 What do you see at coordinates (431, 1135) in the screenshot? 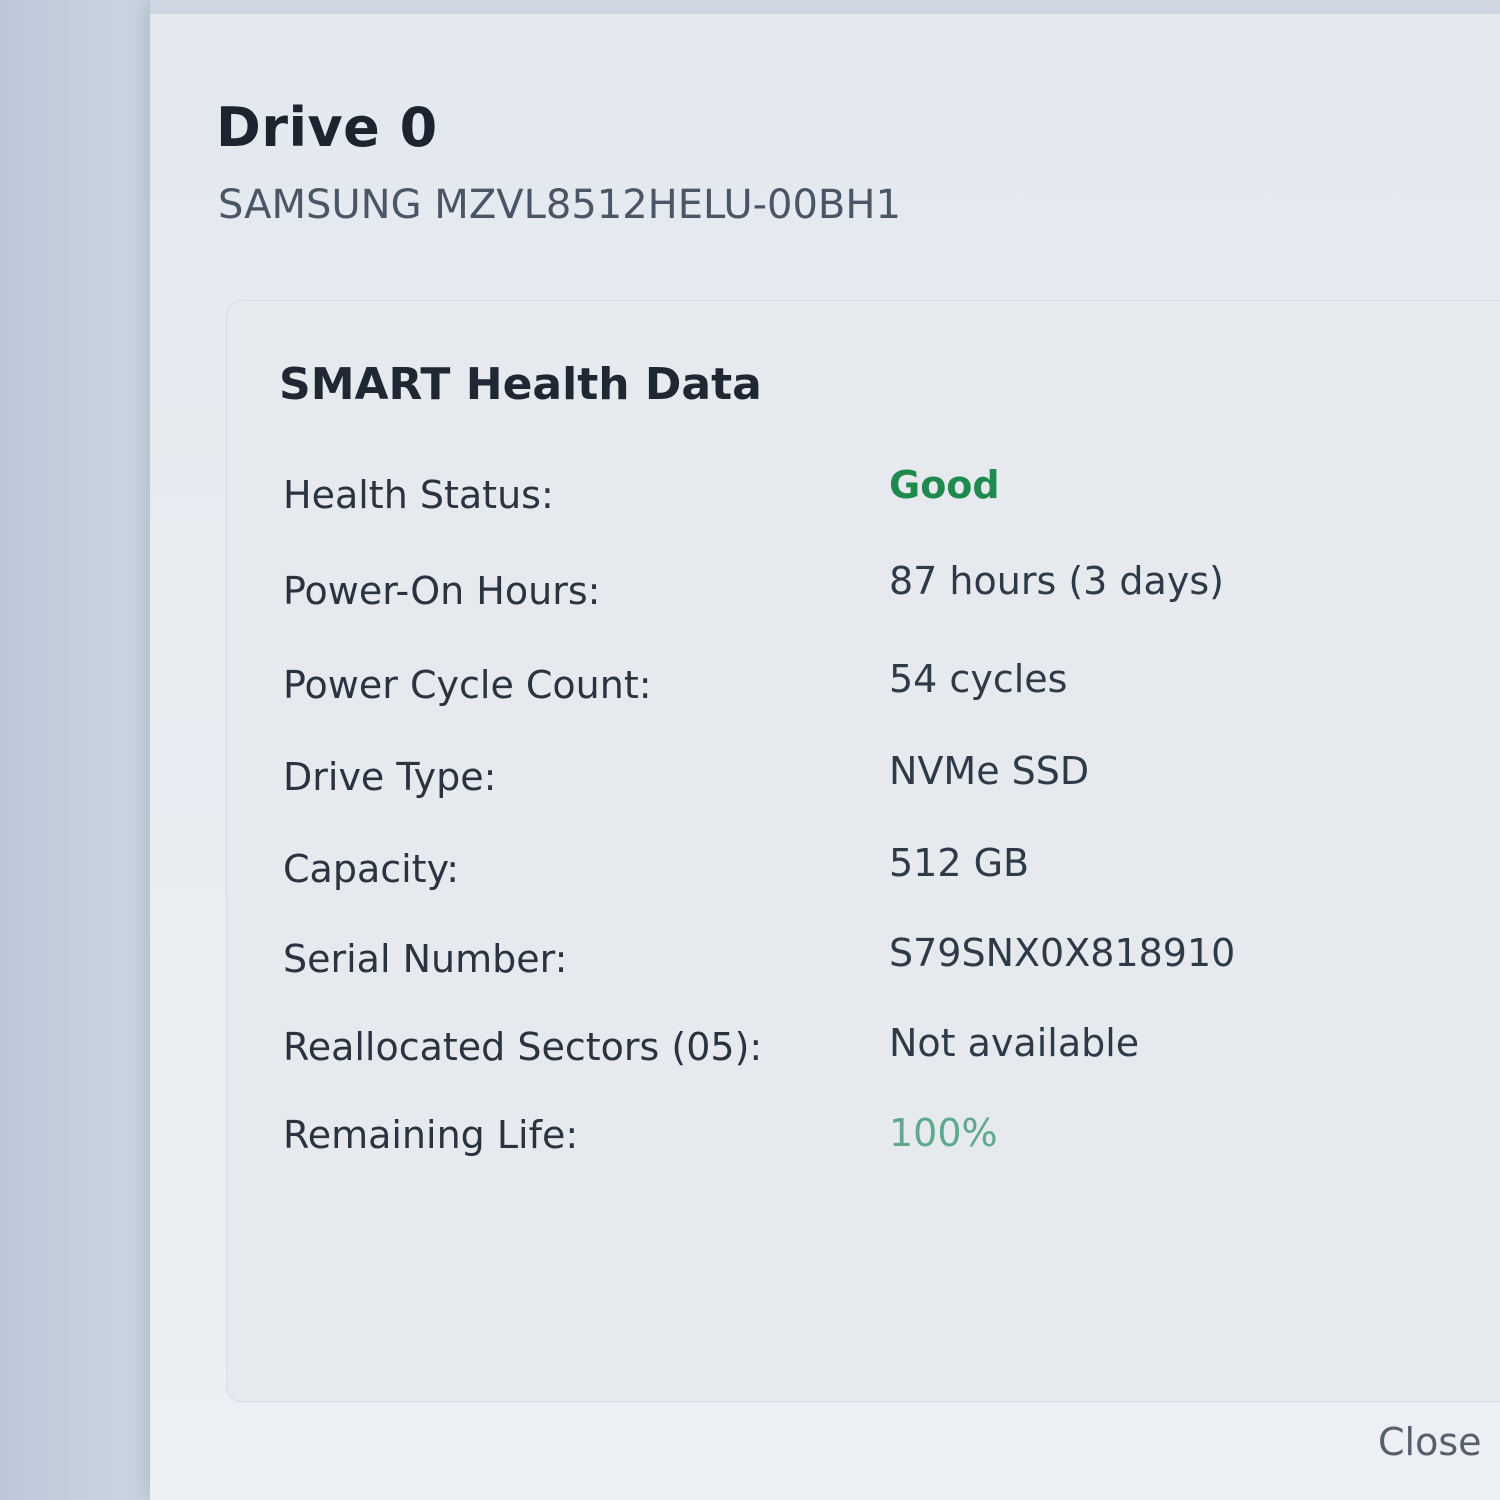
I see `remaining-life-label: Remaining Life:` at bounding box center [431, 1135].